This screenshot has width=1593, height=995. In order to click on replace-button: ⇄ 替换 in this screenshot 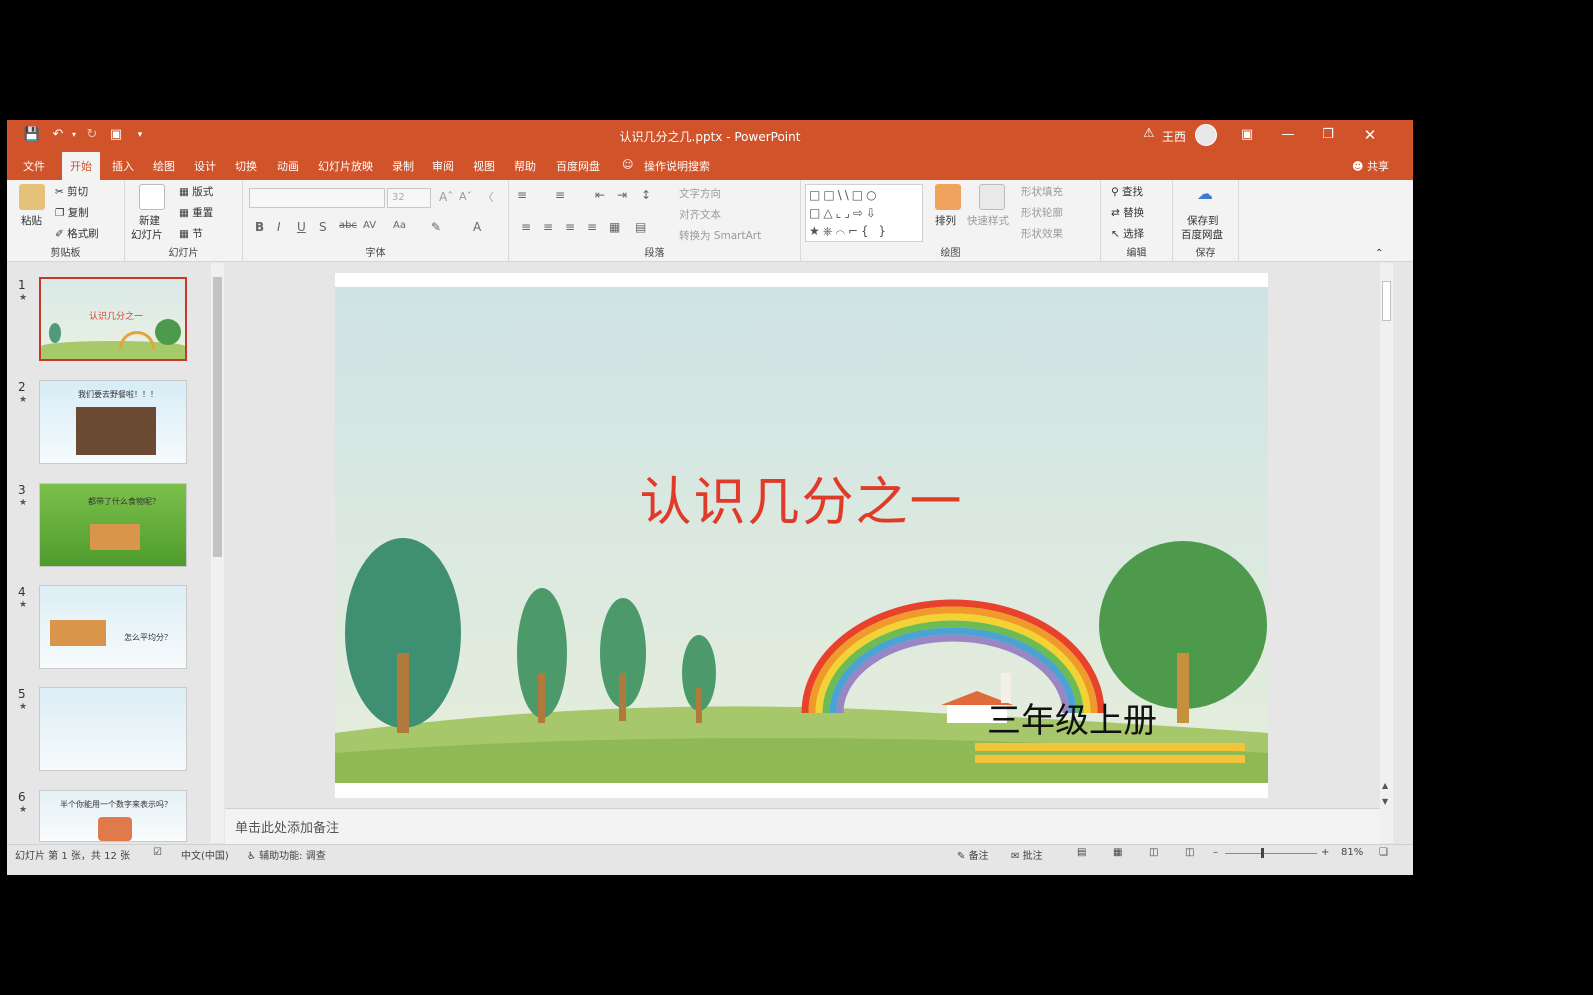, I will do `click(1127, 212)`.